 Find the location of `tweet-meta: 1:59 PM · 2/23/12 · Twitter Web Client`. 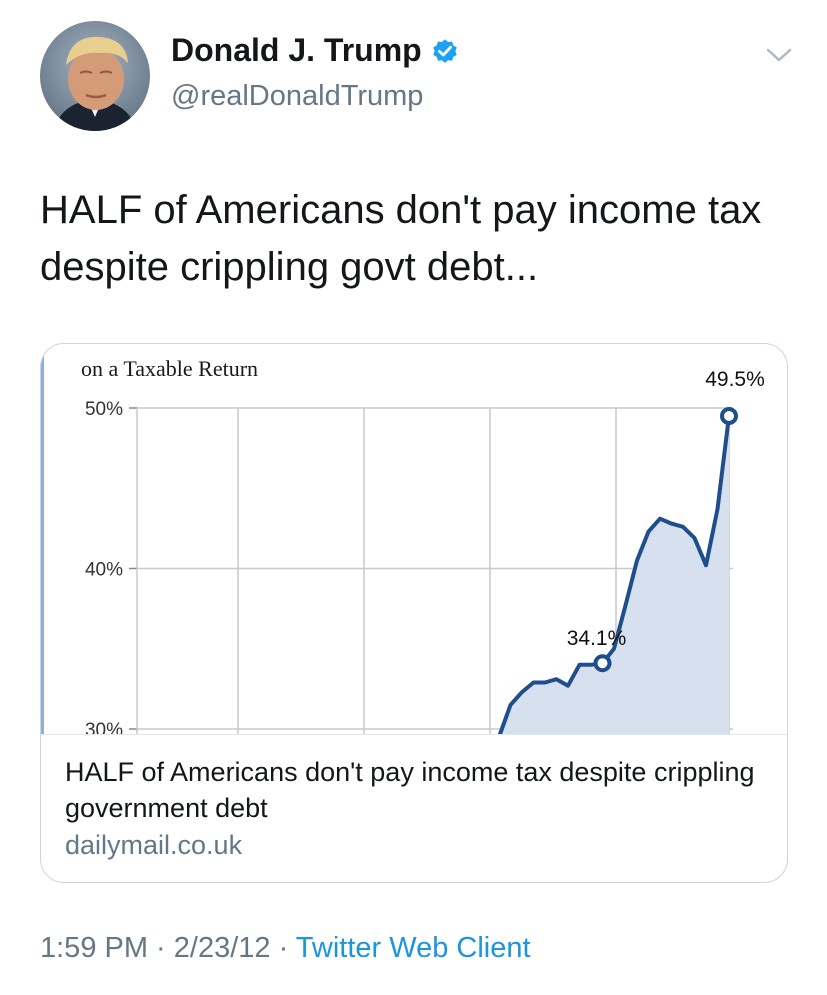

tweet-meta: 1:59 PM · 2/23/12 · Twitter Web Client is located at coordinates (285, 948).